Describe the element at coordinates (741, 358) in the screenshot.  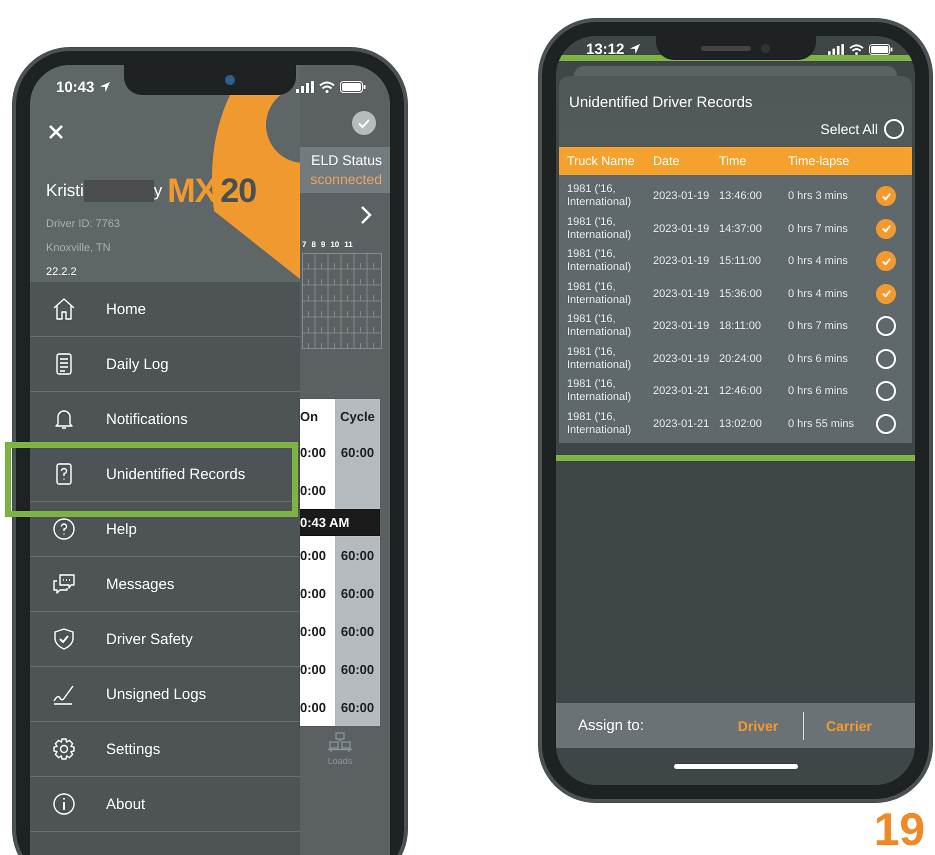
I see `table-cell-text: 20:24:00` at that location.